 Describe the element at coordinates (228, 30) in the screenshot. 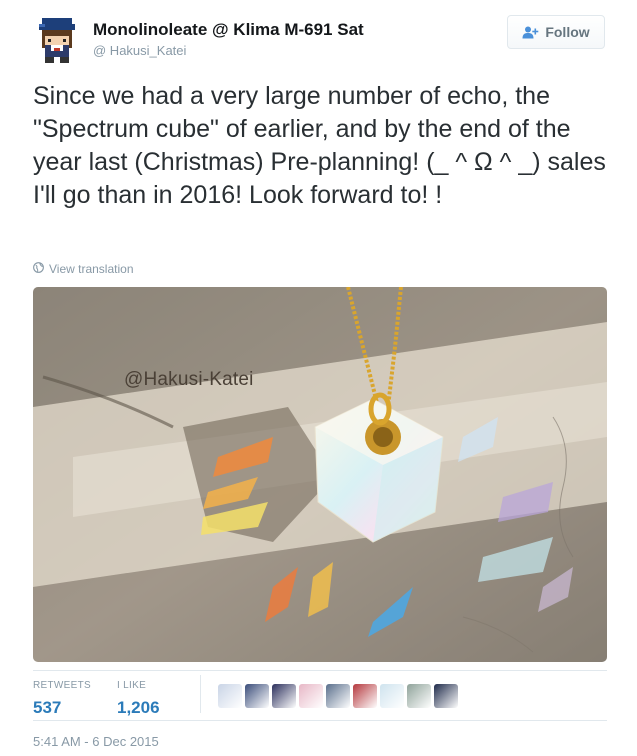

I see `display-name: Monolinoleate @ Klima M-691 Sat` at that location.